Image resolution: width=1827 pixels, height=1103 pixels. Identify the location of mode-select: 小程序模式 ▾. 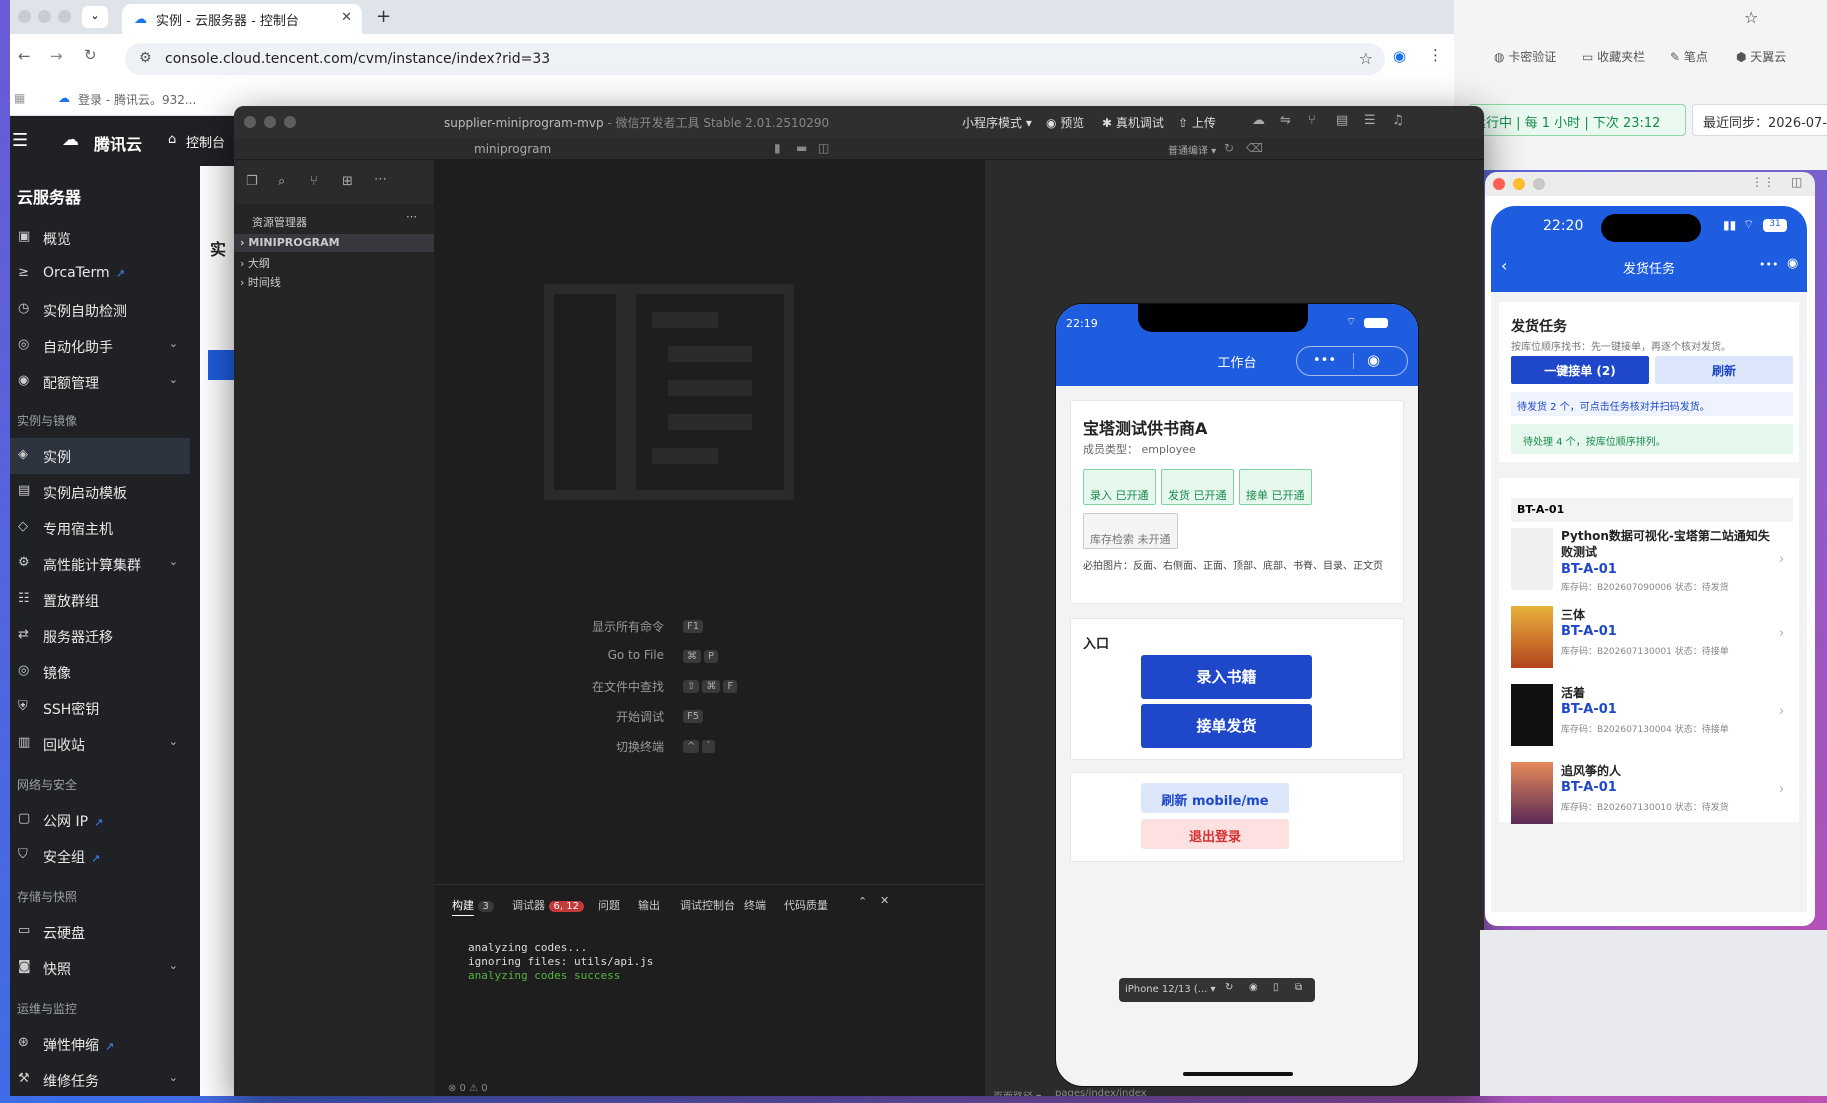
(997, 122).